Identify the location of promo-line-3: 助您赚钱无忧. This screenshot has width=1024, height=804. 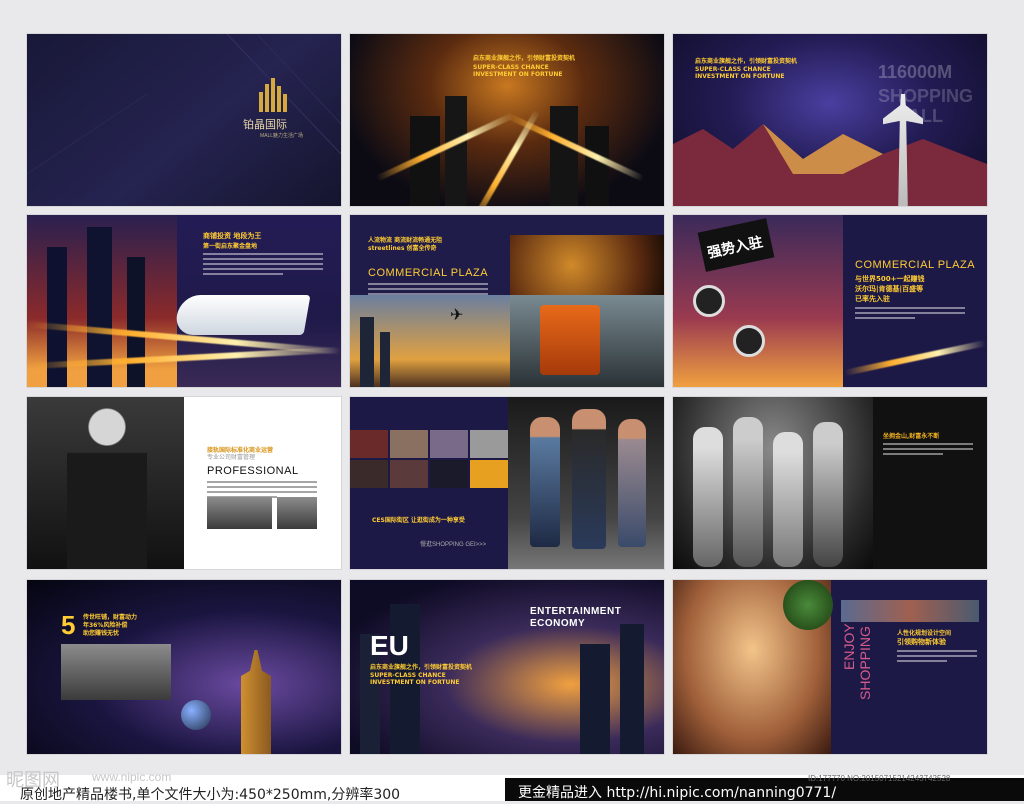
(101, 633).